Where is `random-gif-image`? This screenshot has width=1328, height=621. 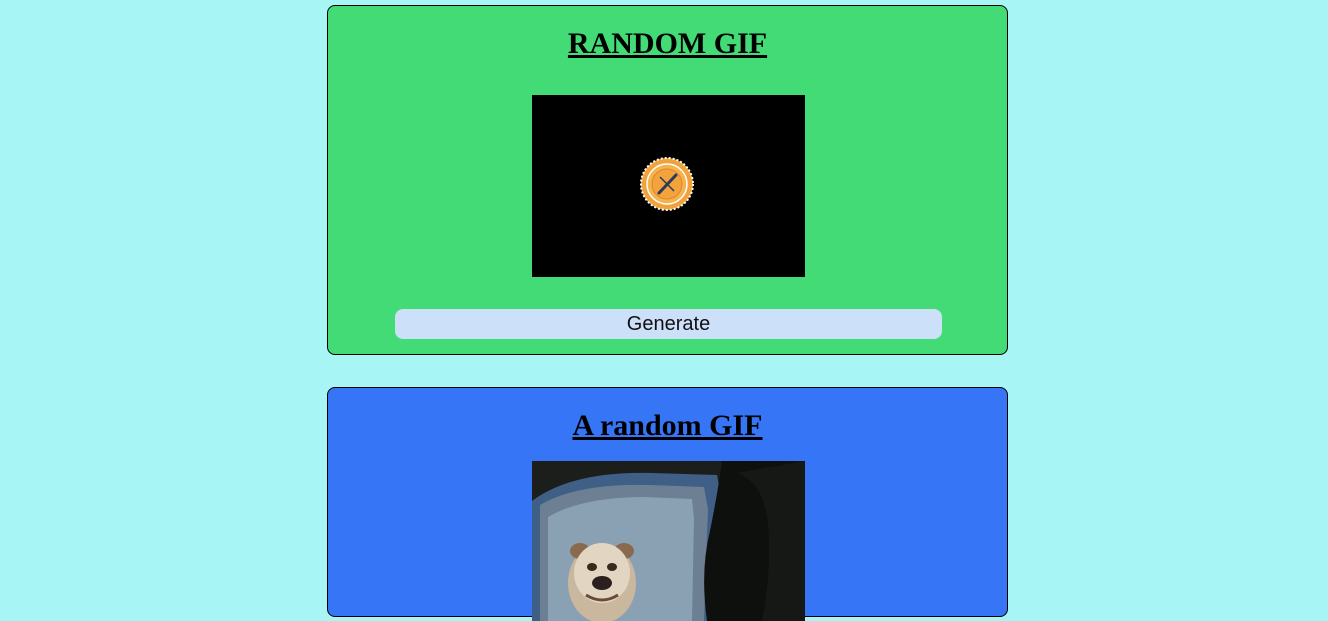 random-gif-image is located at coordinates (668, 186).